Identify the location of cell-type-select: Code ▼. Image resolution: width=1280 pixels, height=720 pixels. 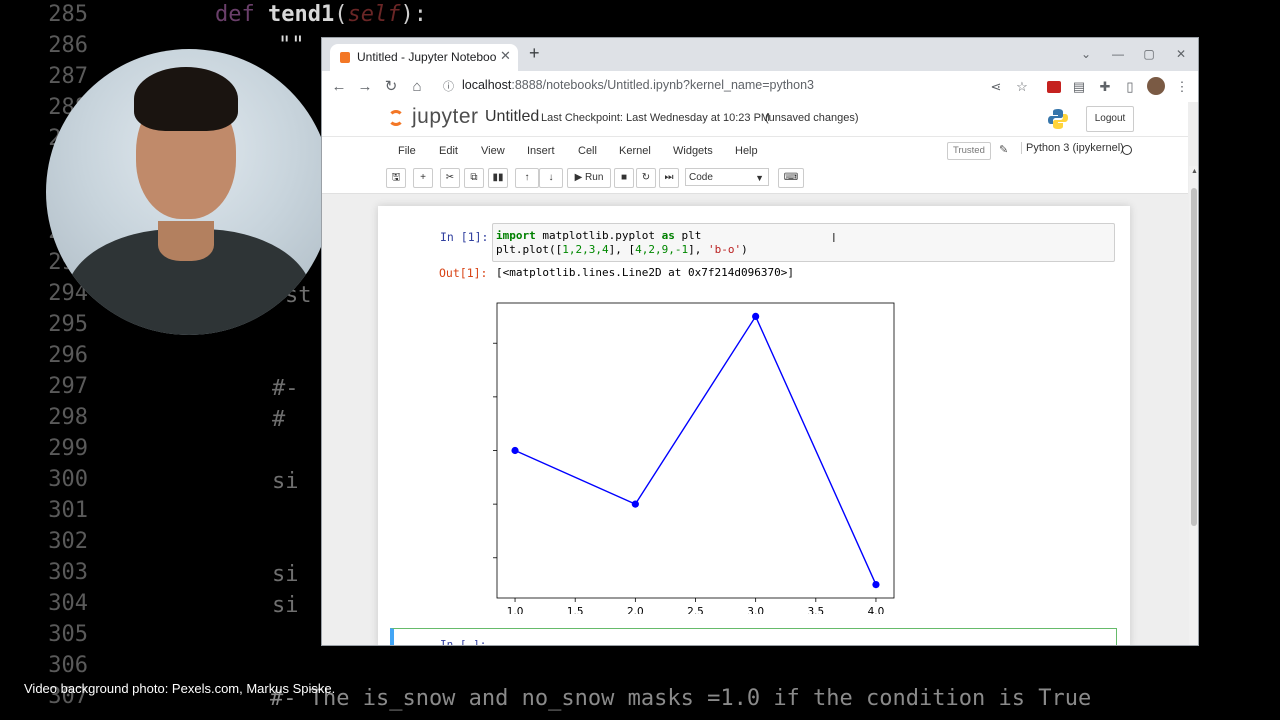
(727, 177).